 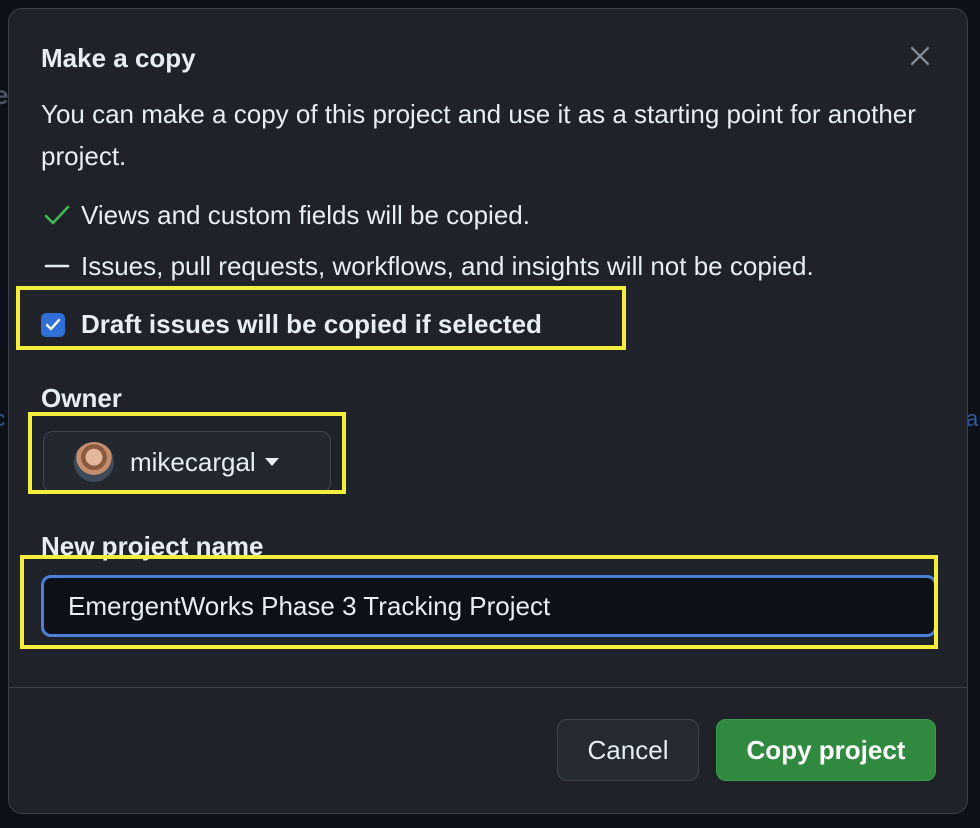 I want to click on footer-divider, so click(x=488, y=687).